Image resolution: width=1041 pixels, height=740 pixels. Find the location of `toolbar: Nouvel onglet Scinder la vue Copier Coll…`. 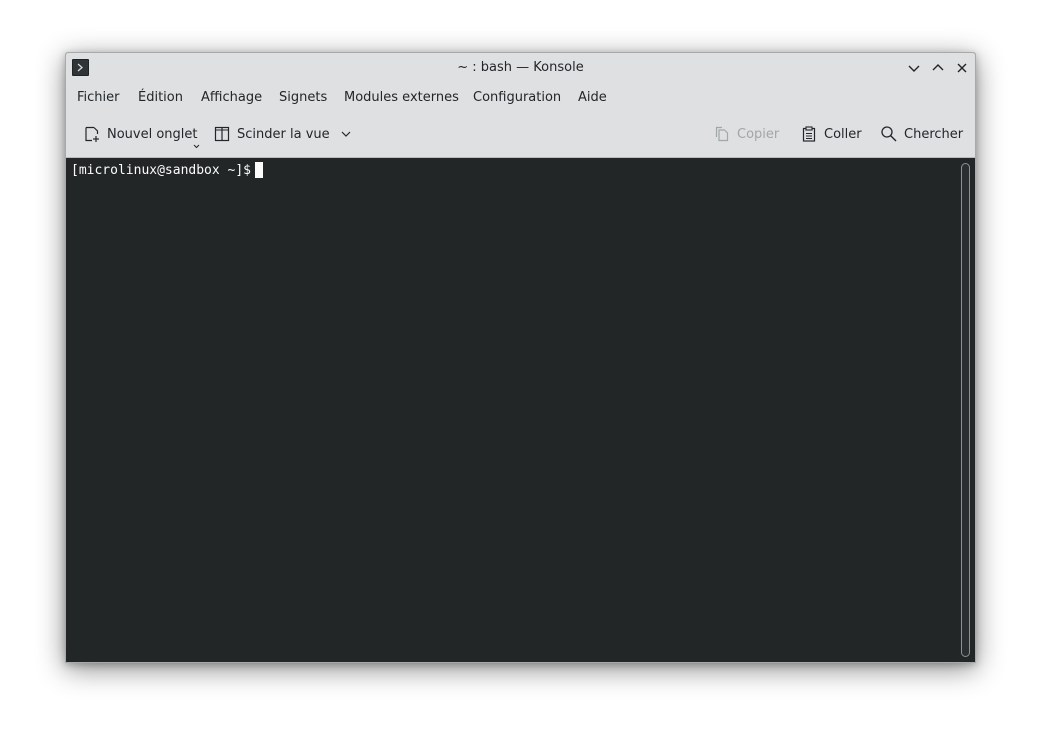

toolbar: Nouvel onglet Scinder la vue Copier Coll… is located at coordinates (520, 134).